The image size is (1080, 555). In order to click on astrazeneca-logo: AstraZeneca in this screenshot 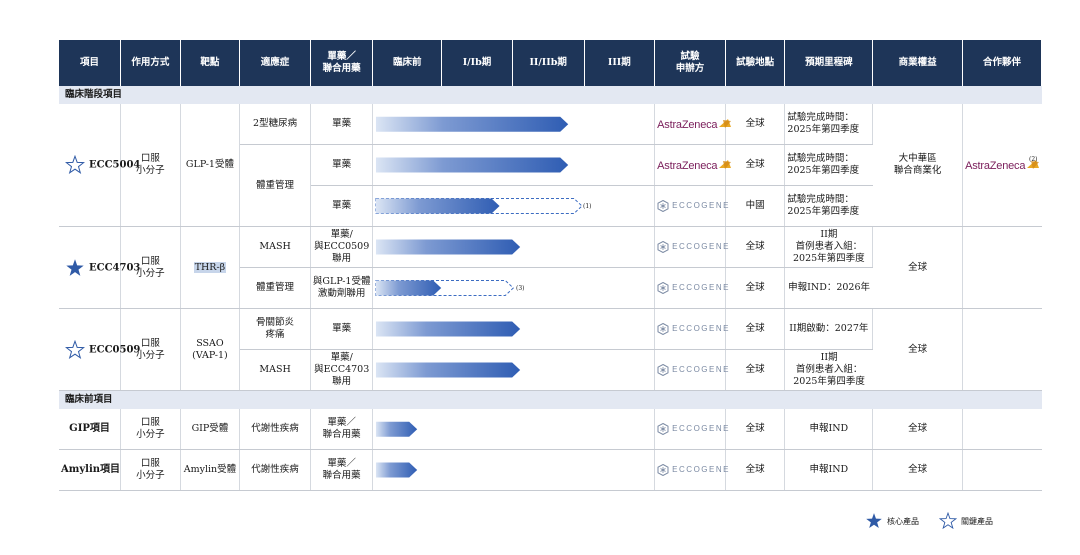, I will do `click(694, 124)`.